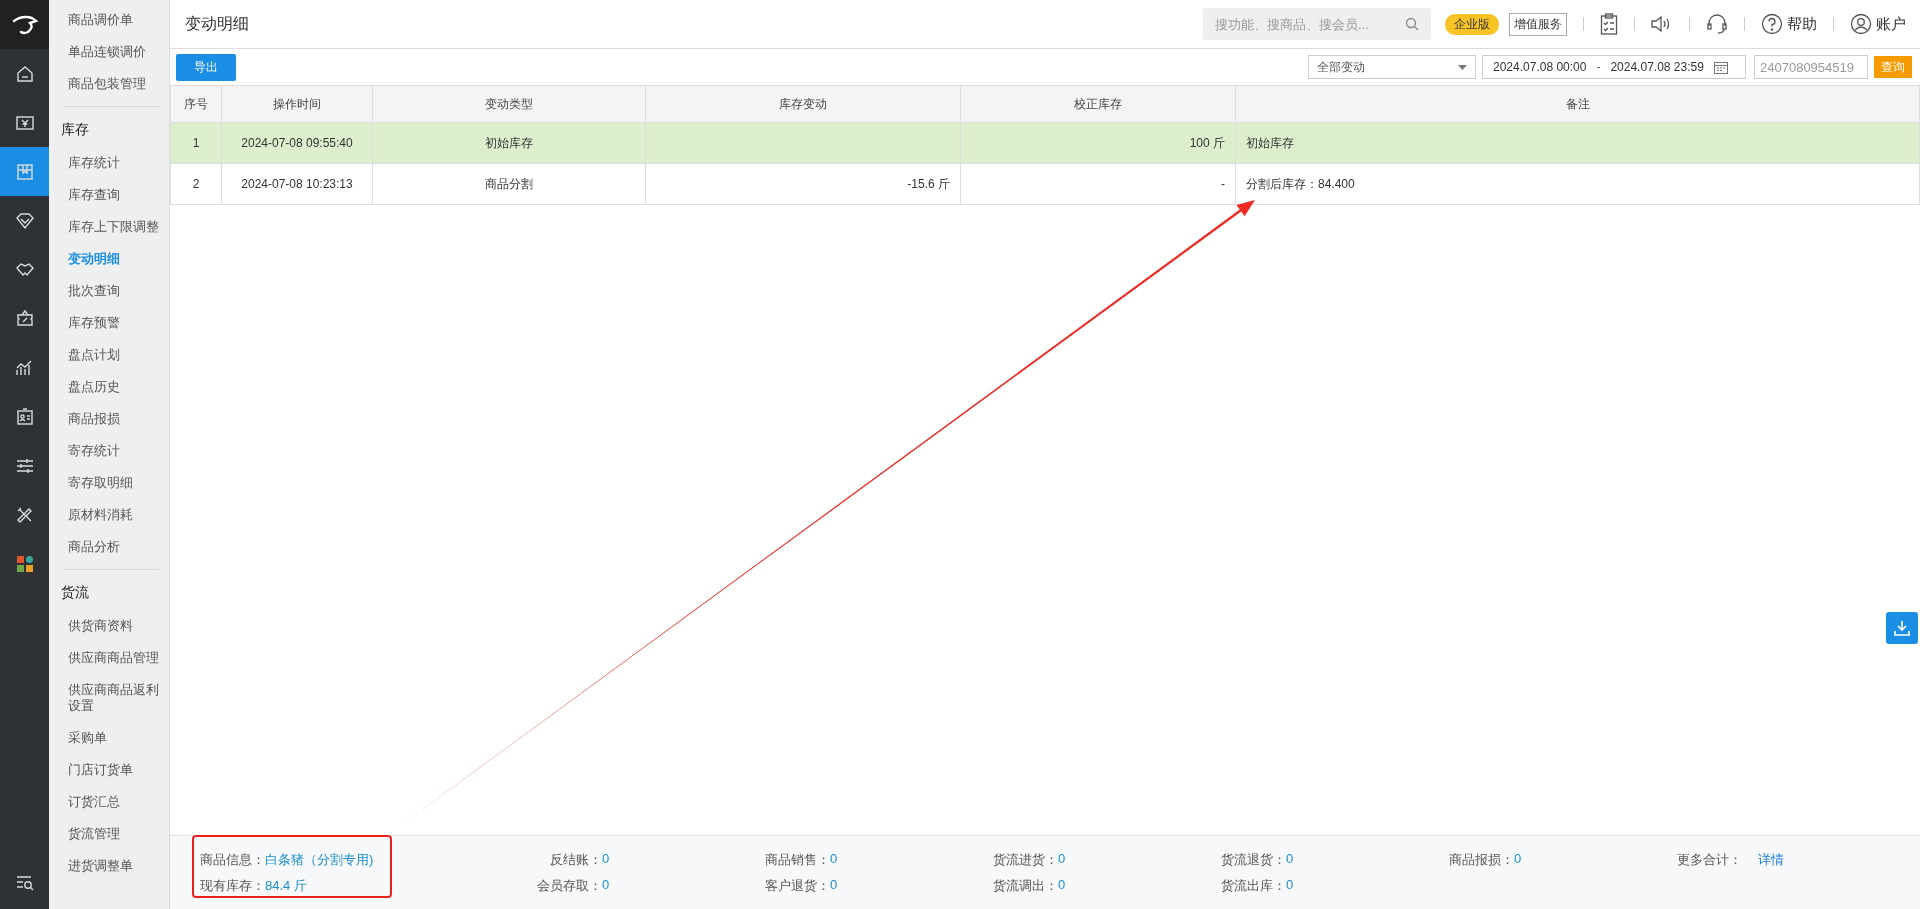  I want to click on page-title: 变动明细, so click(217, 23).